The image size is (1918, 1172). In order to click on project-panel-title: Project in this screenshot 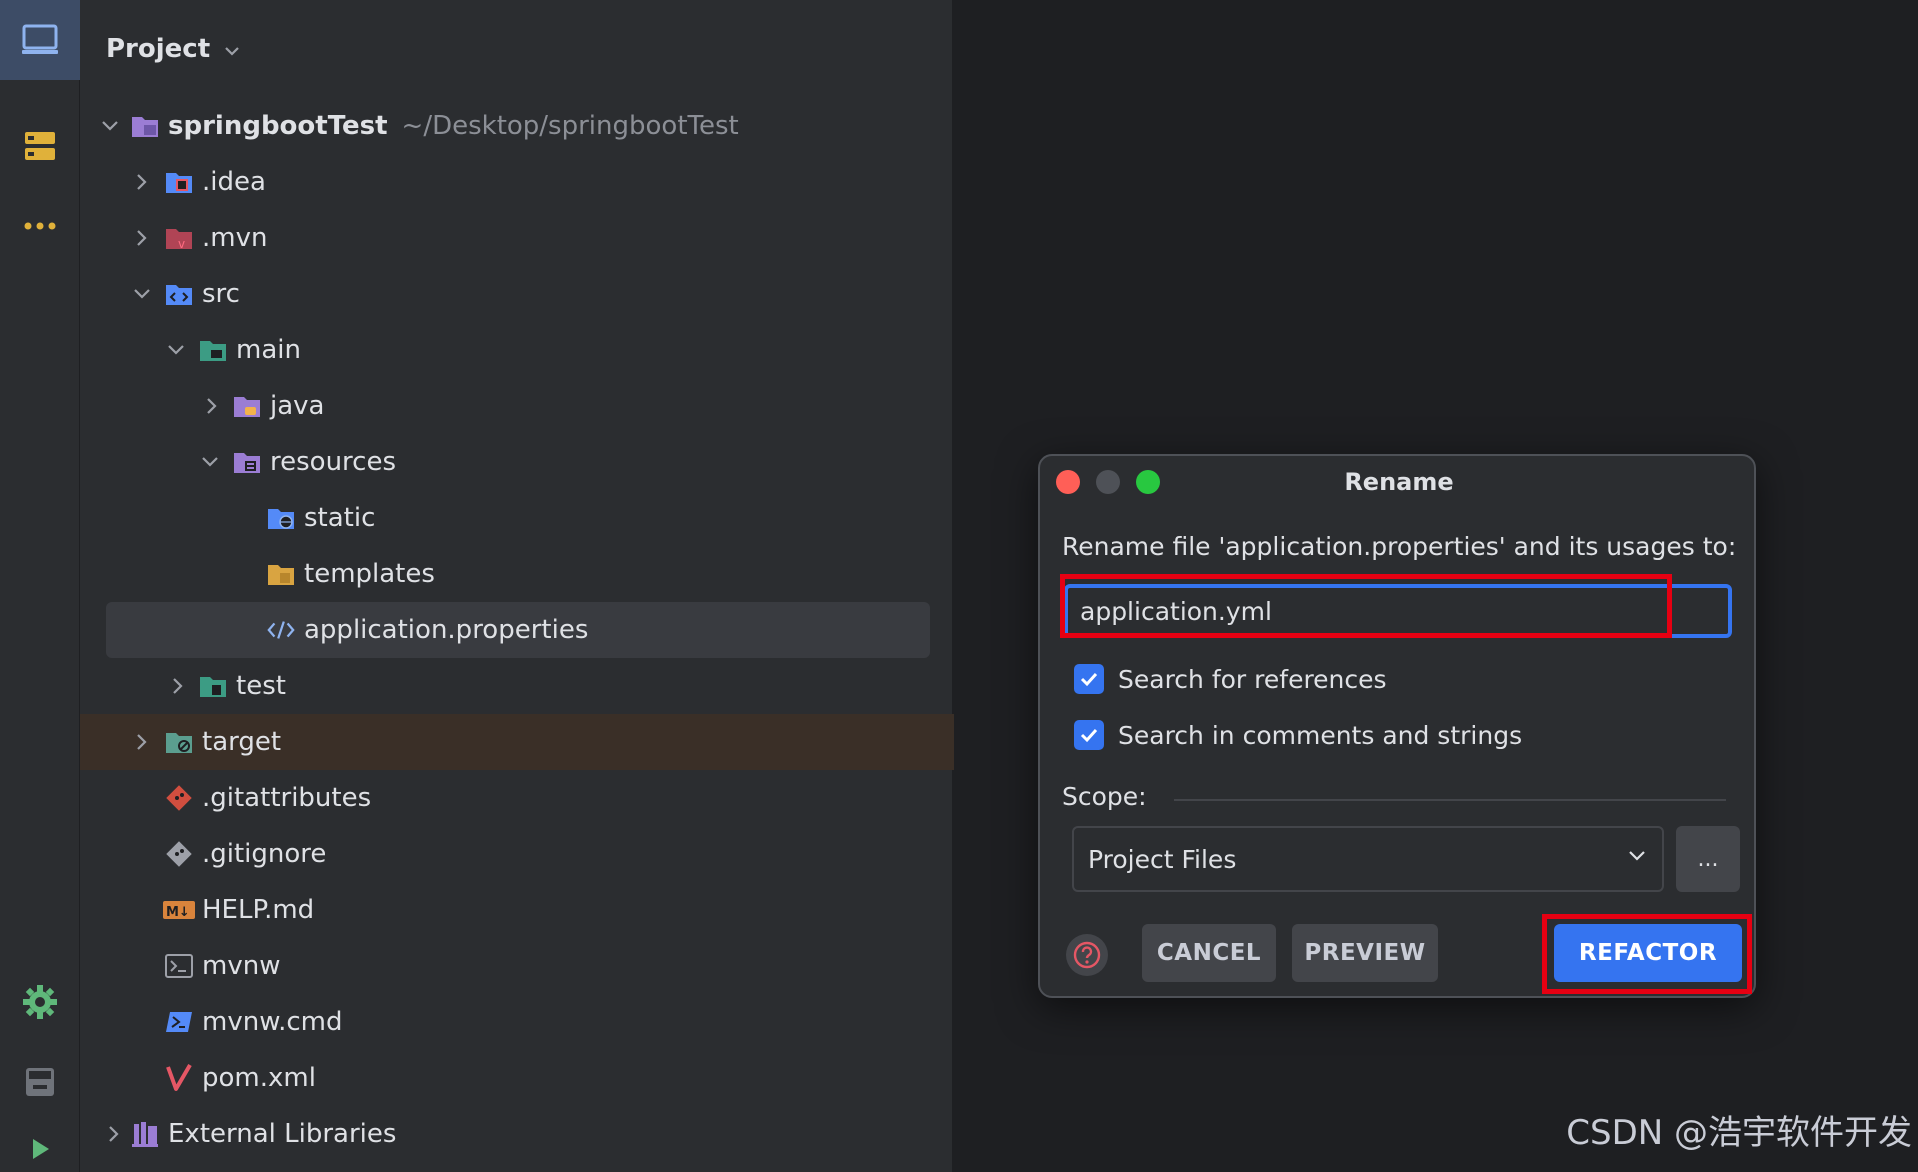, I will do `click(158, 49)`.